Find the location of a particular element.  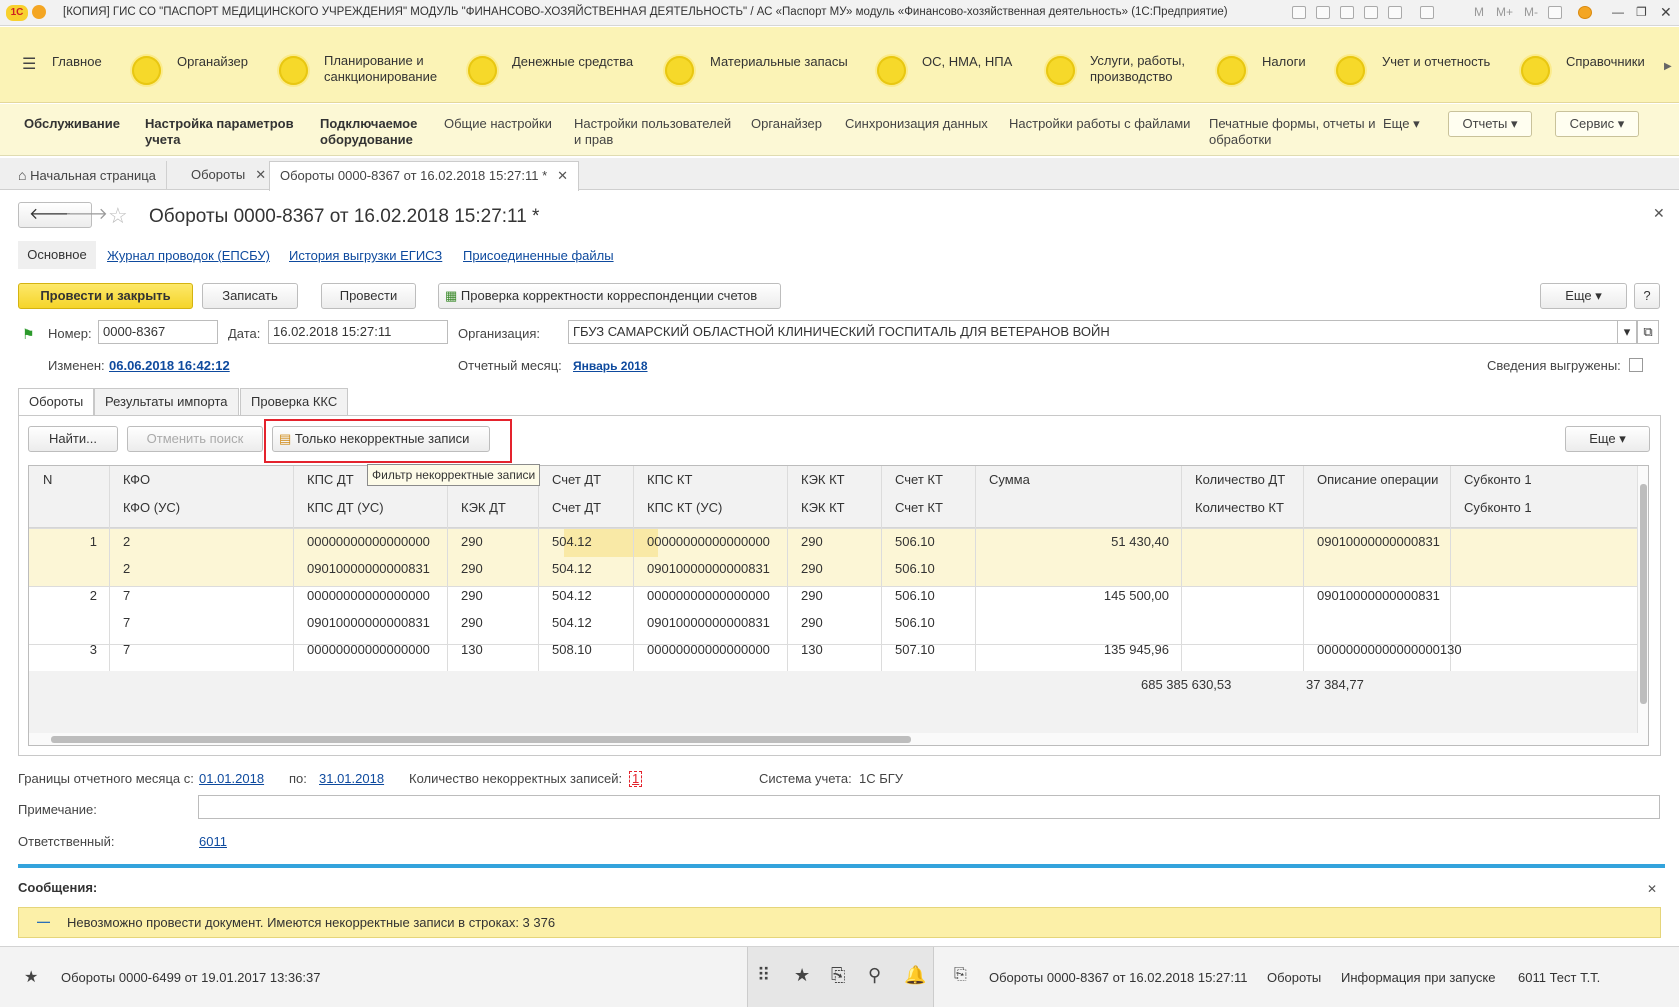

section-taxes: Налоги is located at coordinates (1284, 62).